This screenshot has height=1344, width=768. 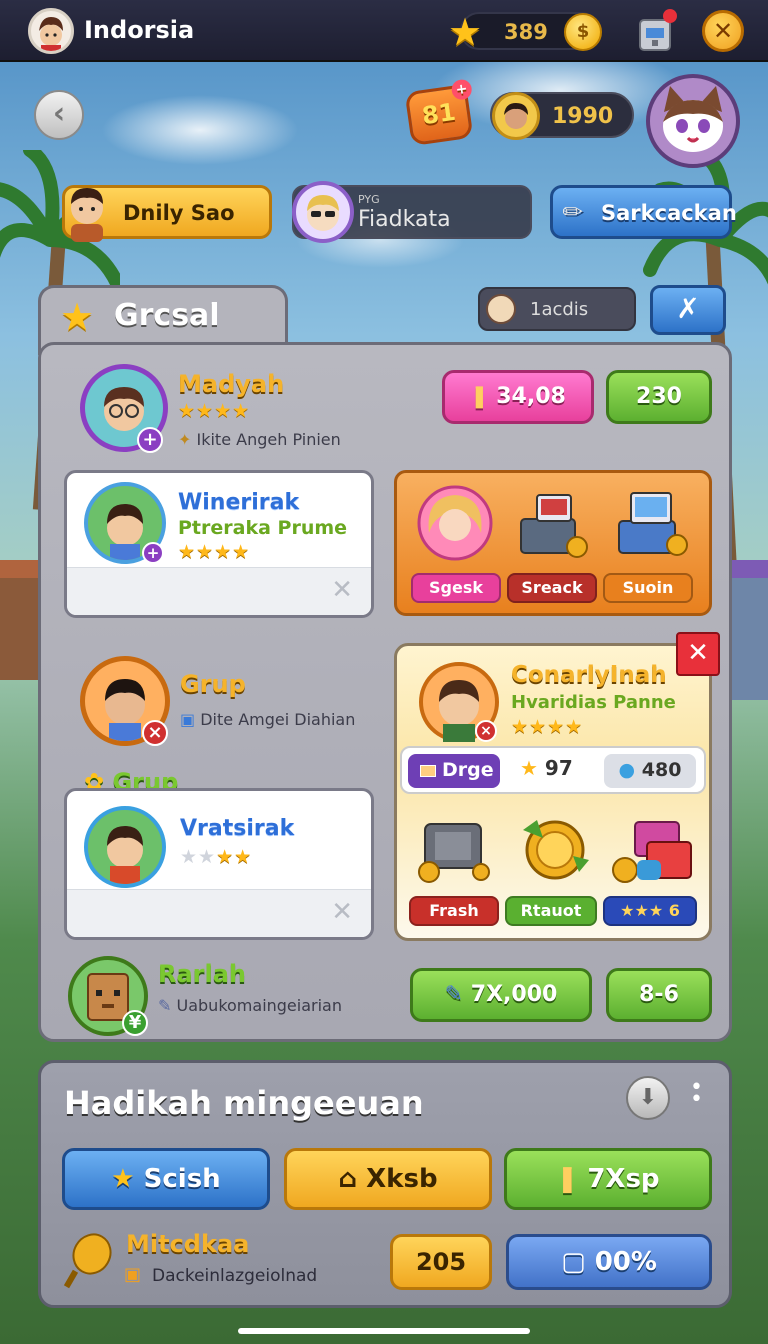 What do you see at coordinates (583, 116) in the screenshot?
I see `gems-value: 1990` at bounding box center [583, 116].